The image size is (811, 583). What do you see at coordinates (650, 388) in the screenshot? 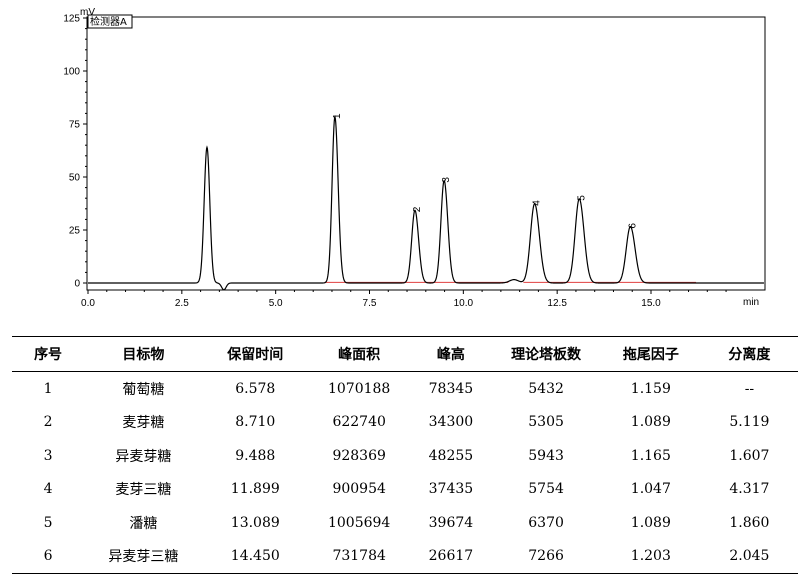
I see `table-cell: 1.159` at bounding box center [650, 388].